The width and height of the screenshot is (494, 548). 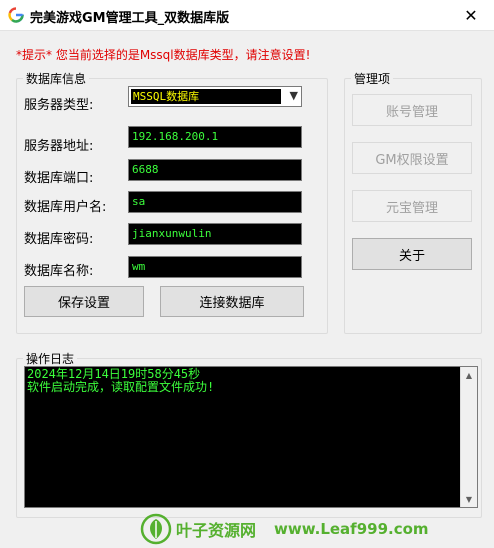 I want to click on server-type-value: MSSQL数据库, so click(x=206, y=96).